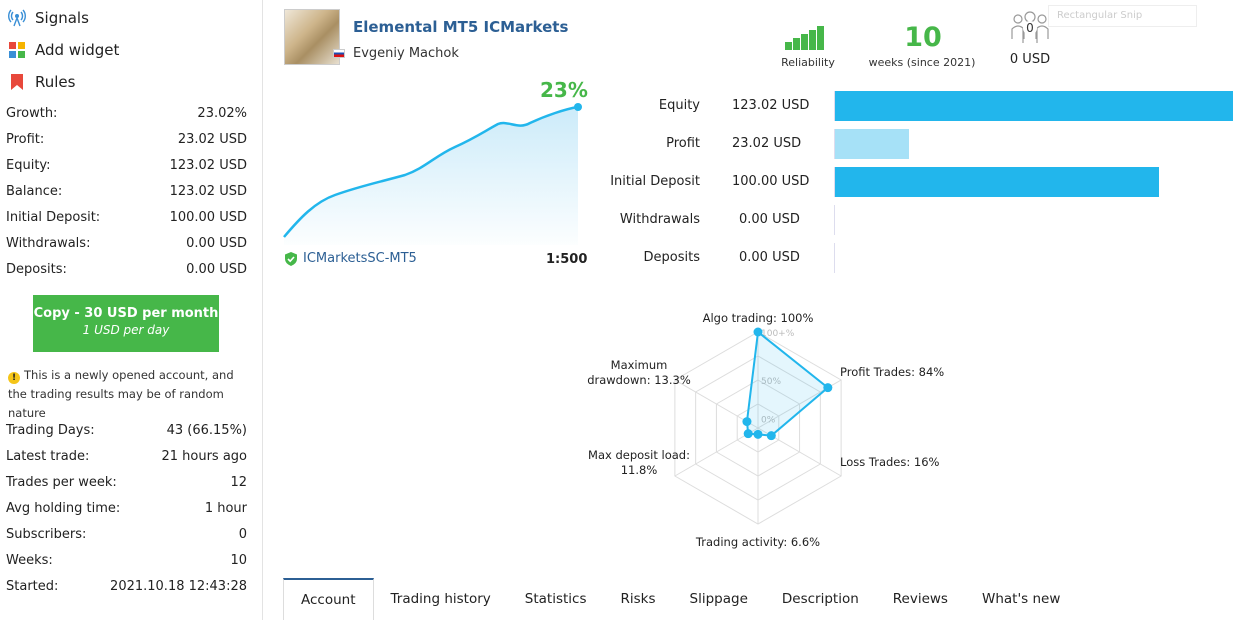  Describe the element at coordinates (679, 105) in the screenshot. I see `balance-bar-label: Equity` at that location.